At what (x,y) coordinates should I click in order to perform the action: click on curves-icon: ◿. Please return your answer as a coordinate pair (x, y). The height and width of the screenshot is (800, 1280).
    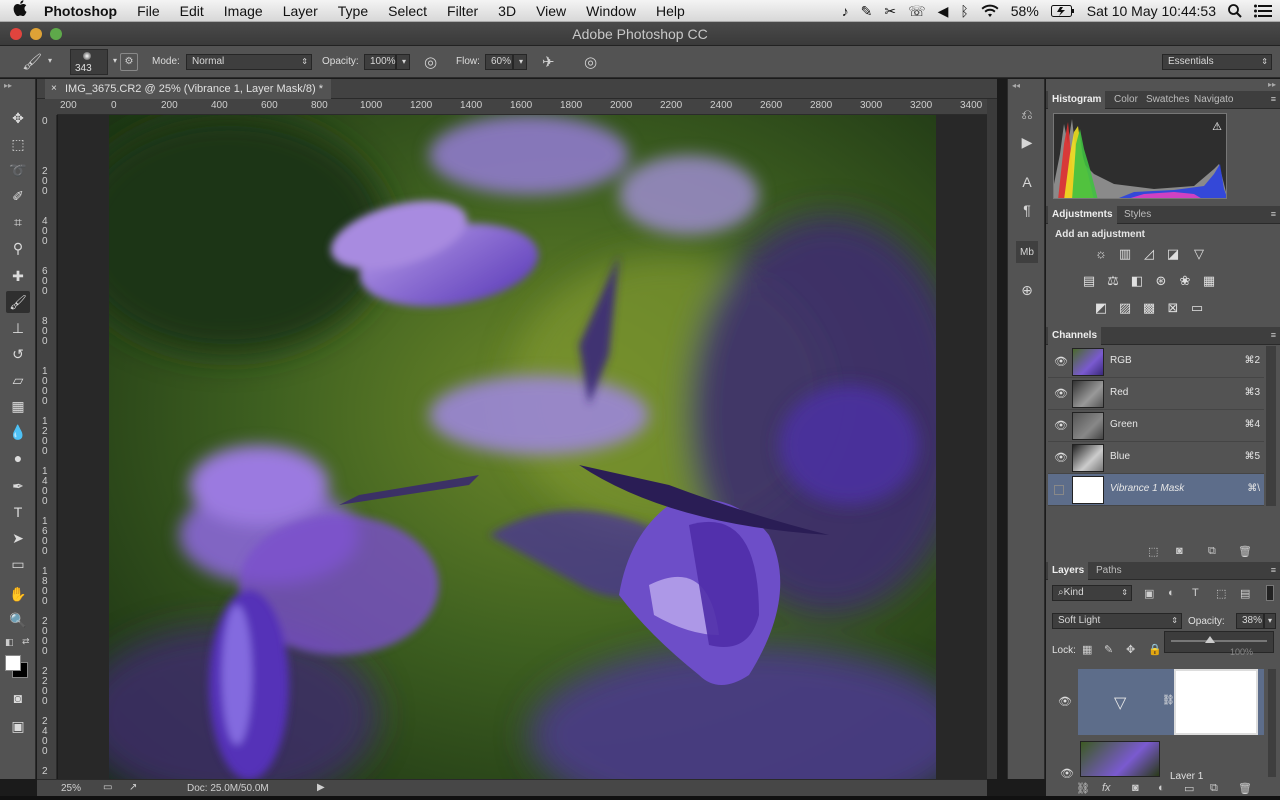
    Looking at the image, I should click on (1149, 254).